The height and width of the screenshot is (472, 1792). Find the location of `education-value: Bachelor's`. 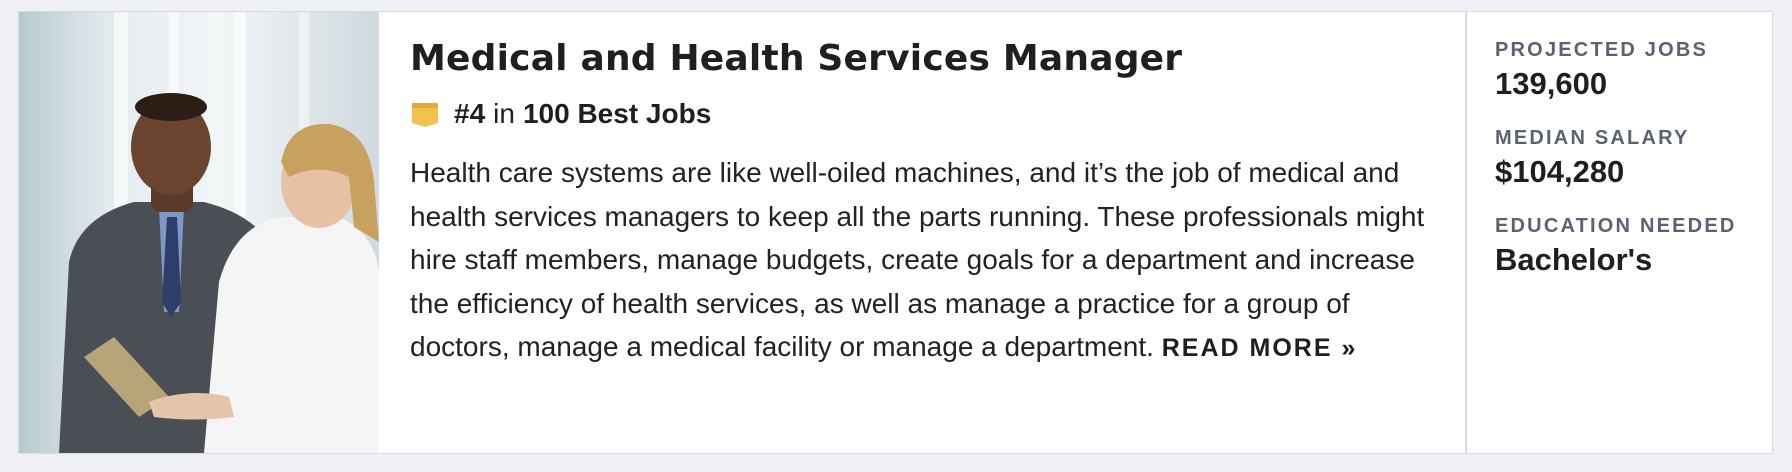

education-value: Bachelor's is located at coordinates (1574, 259).